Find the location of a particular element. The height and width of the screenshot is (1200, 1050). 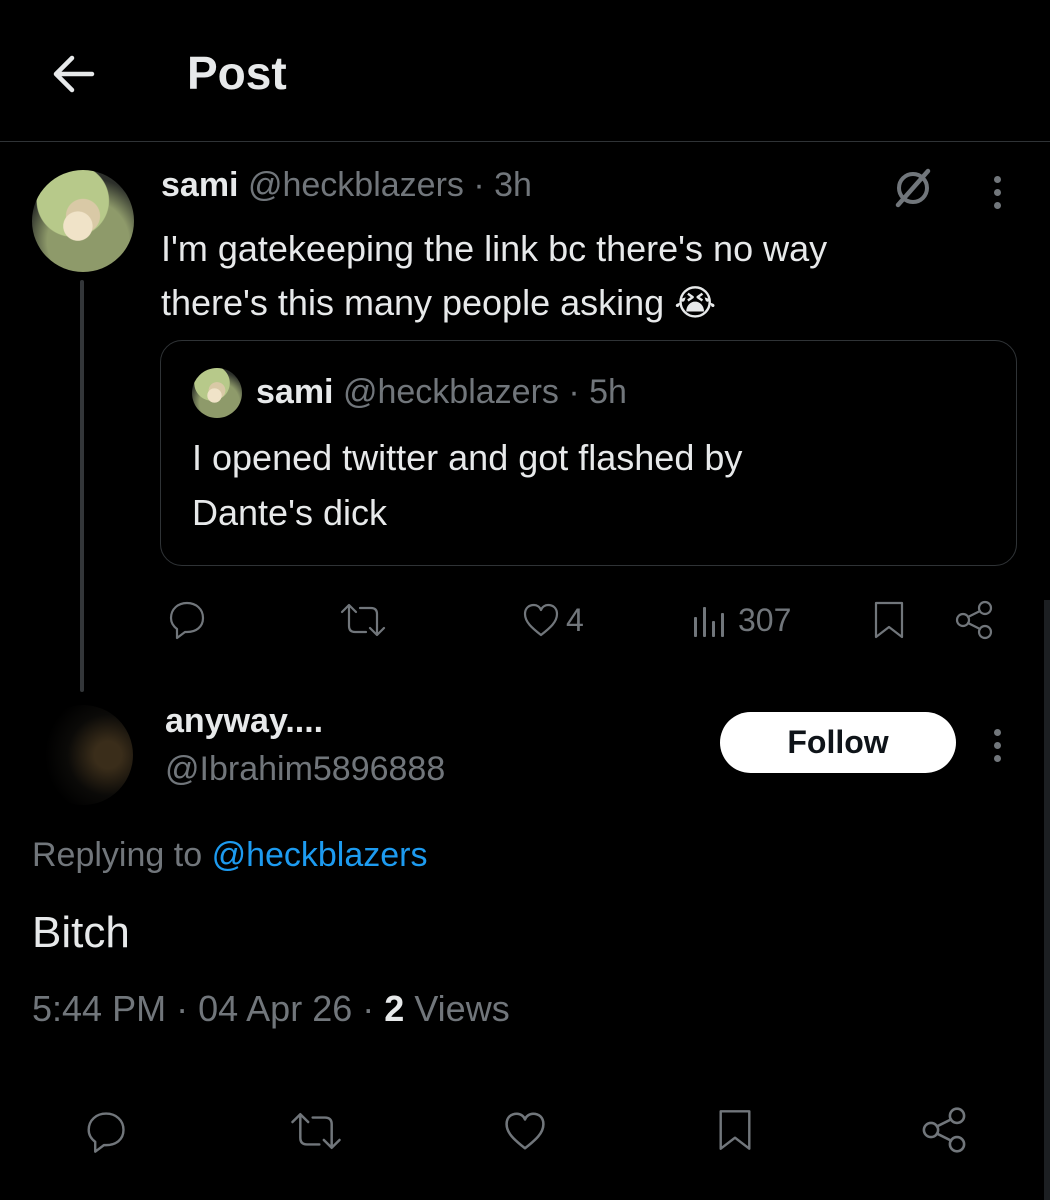

reply-time: 5:44 PM is located at coordinates (99, 1008).